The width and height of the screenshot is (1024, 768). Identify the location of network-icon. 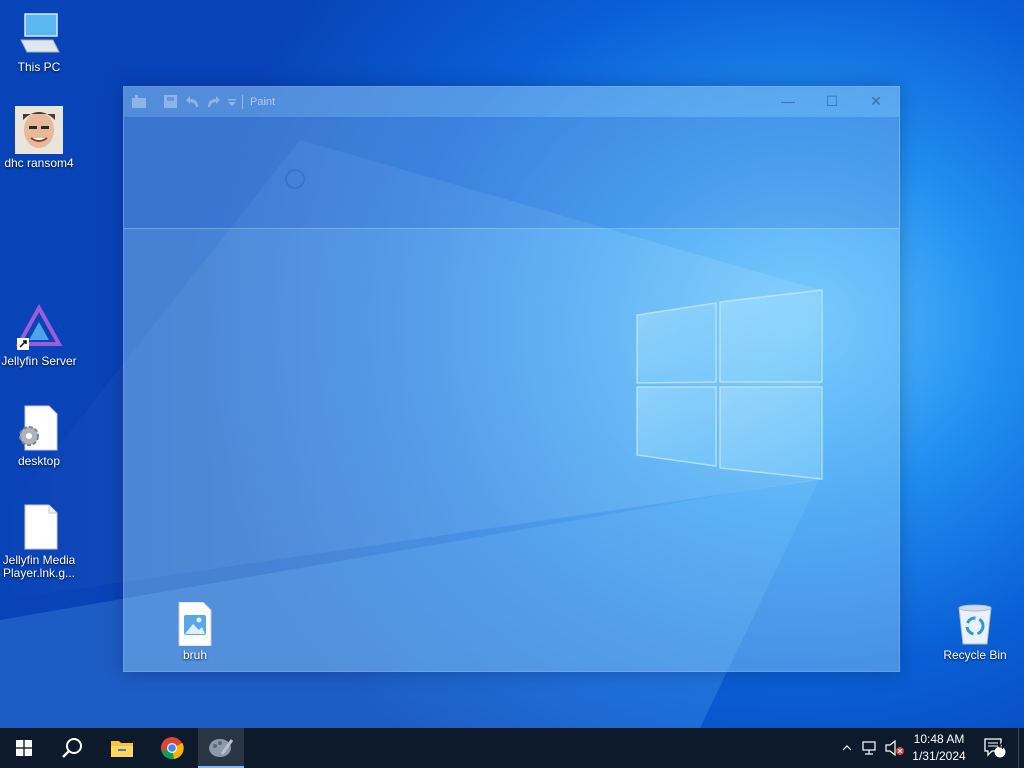
(869, 748).